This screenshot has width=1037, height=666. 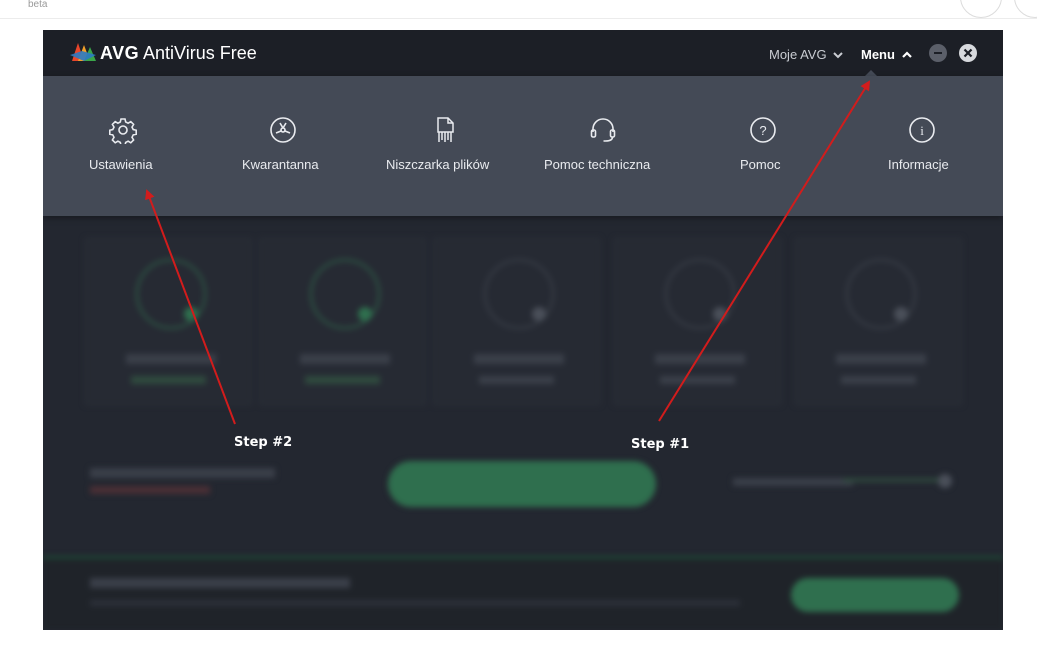 What do you see at coordinates (603, 146) in the screenshot?
I see `menu-item-technical-support: Pomoc techniczna` at bounding box center [603, 146].